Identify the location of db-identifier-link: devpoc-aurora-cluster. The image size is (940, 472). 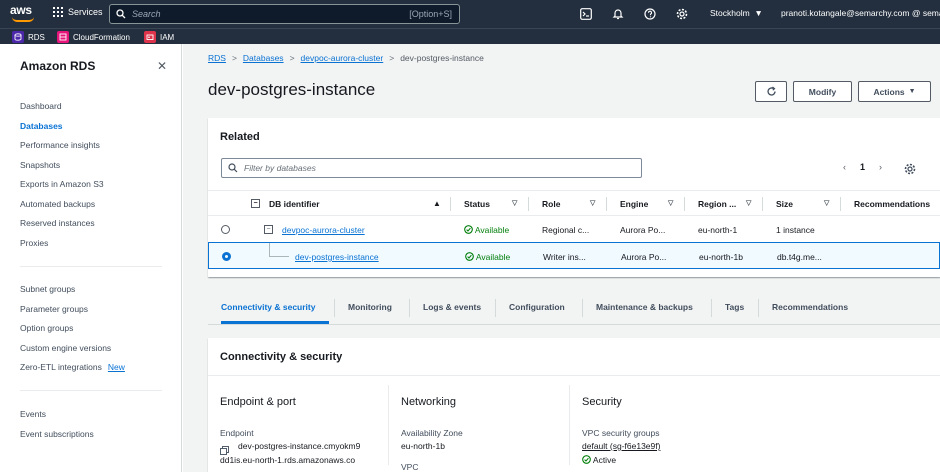
(323, 230).